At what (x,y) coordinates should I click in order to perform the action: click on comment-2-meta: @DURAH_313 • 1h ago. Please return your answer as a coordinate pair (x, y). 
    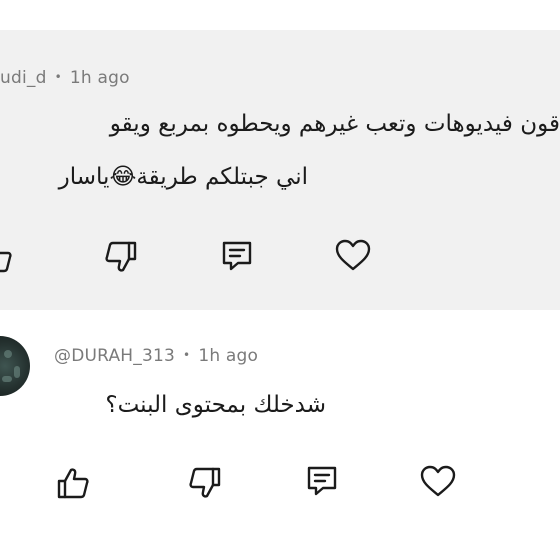
    Looking at the image, I should click on (156, 356).